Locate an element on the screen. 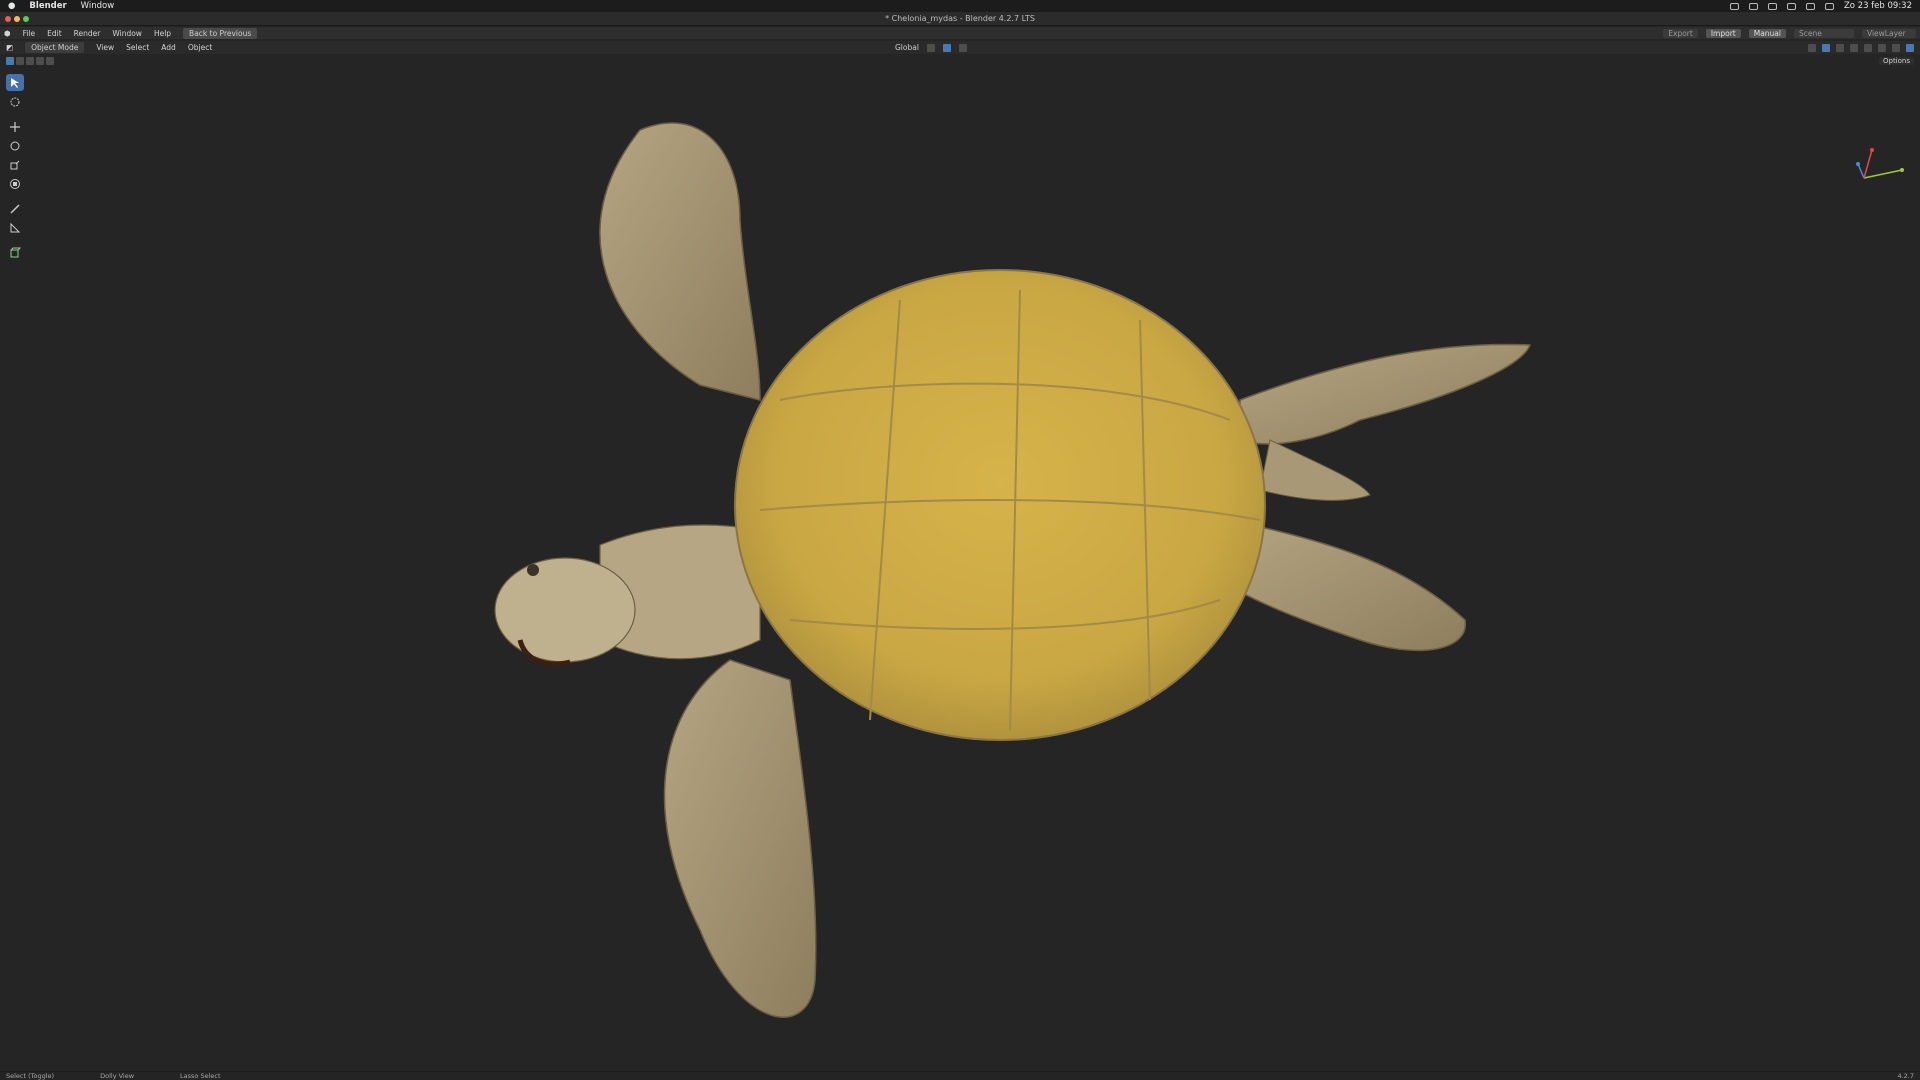 This screenshot has height=1080, width=1920. transform-tool is located at coordinates (15, 183).